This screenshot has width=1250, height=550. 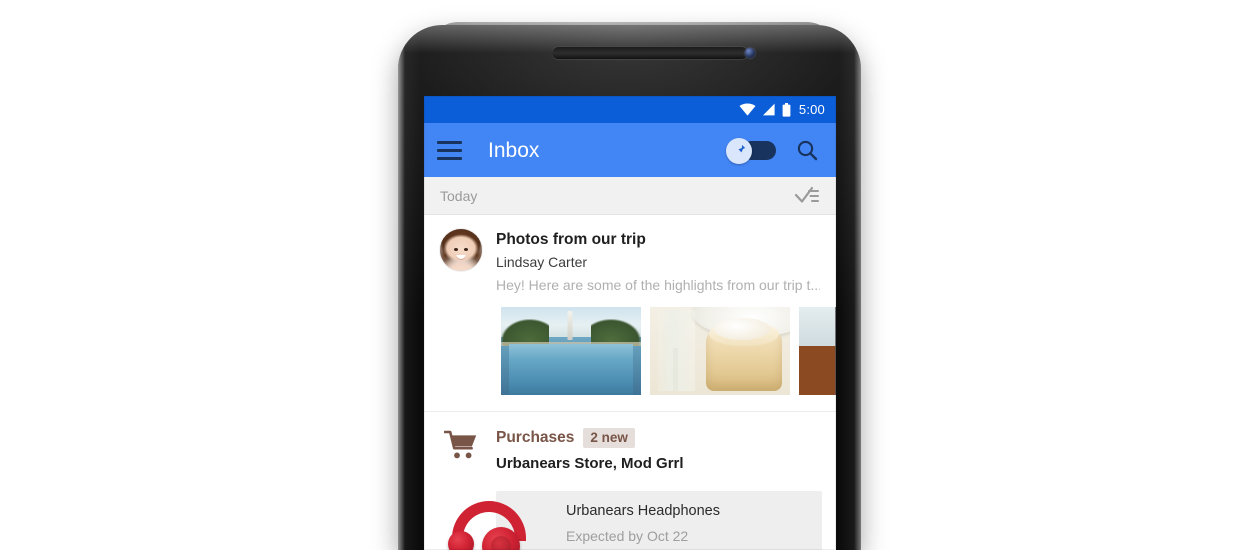 I want to click on pancake-dessert-photo, so click(x=720, y=350).